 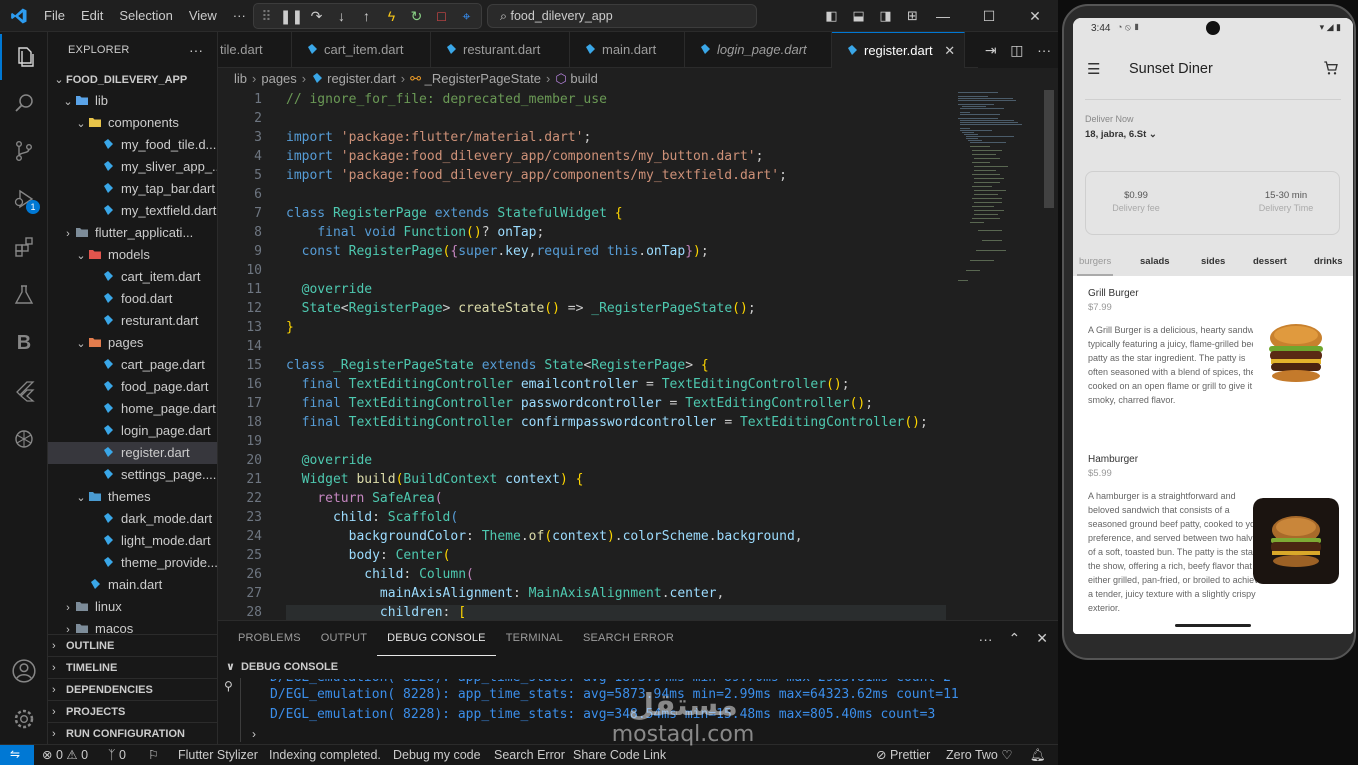 What do you see at coordinates (1016, 50) in the screenshot?
I see `split-editor-icon: ◫` at bounding box center [1016, 50].